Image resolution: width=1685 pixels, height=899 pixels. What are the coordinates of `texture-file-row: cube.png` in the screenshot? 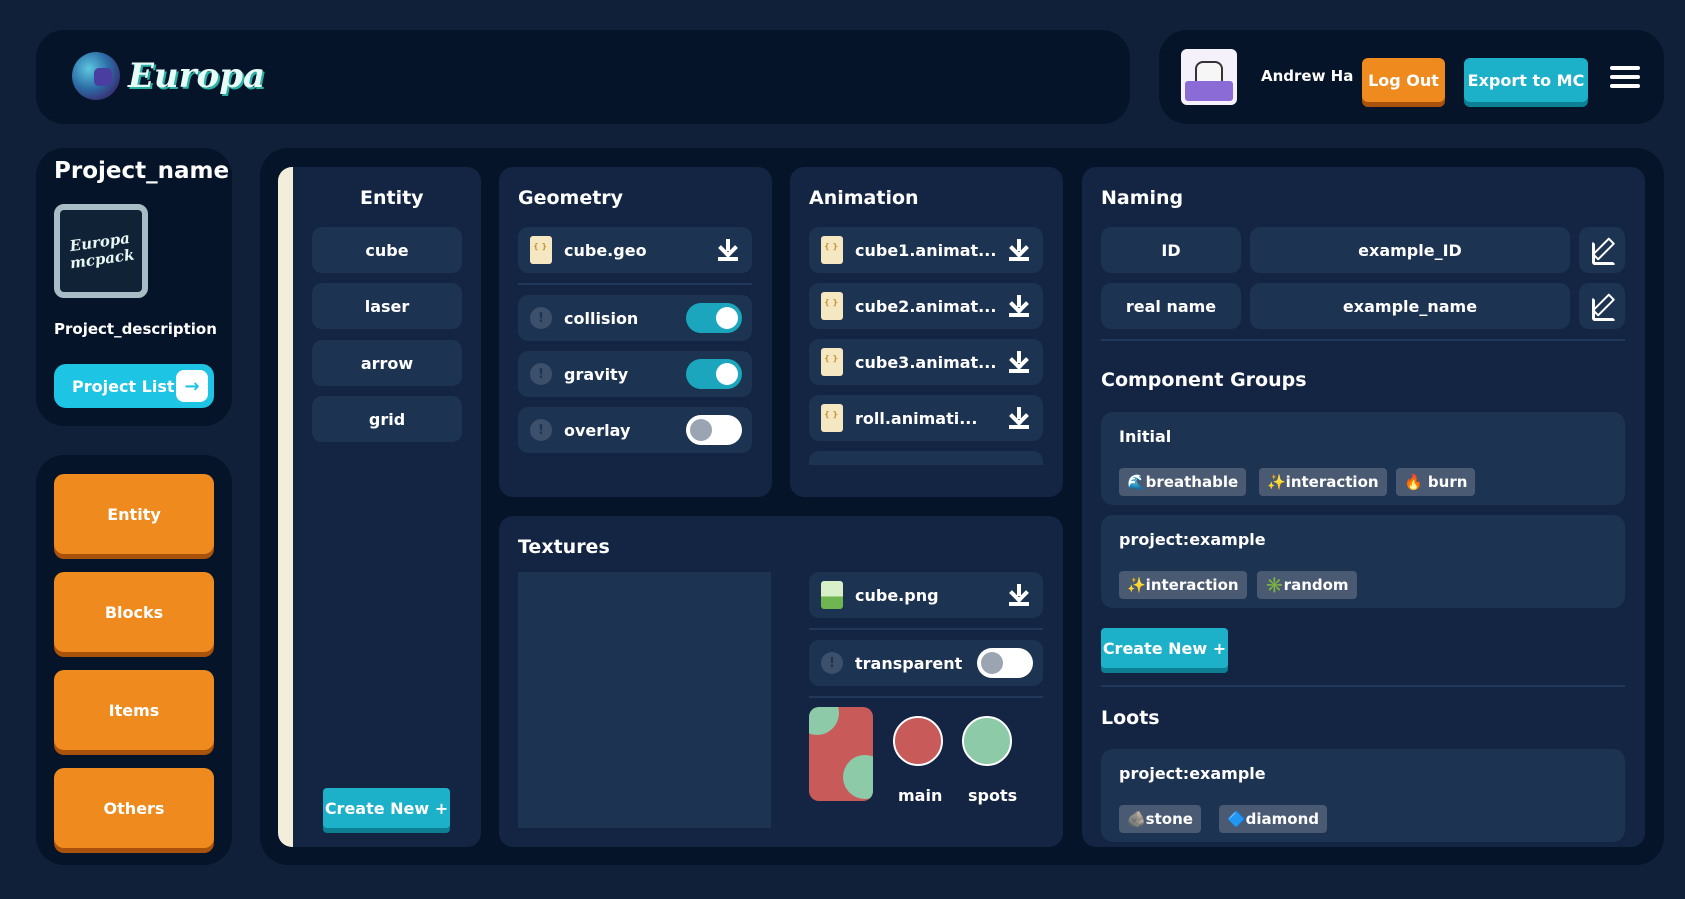 It's located at (926, 595).